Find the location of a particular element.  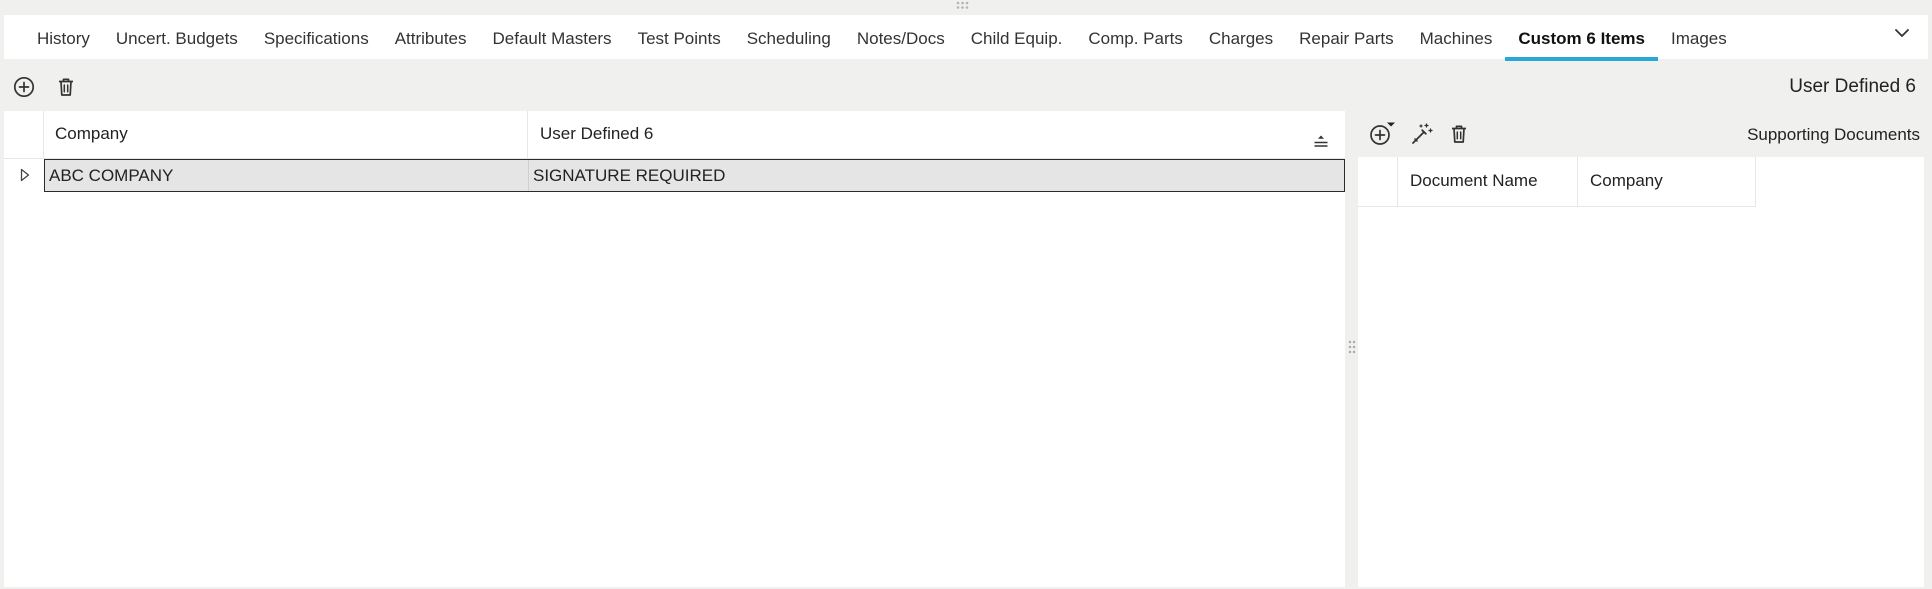

column-menu-icon is located at coordinates (1321, 135).